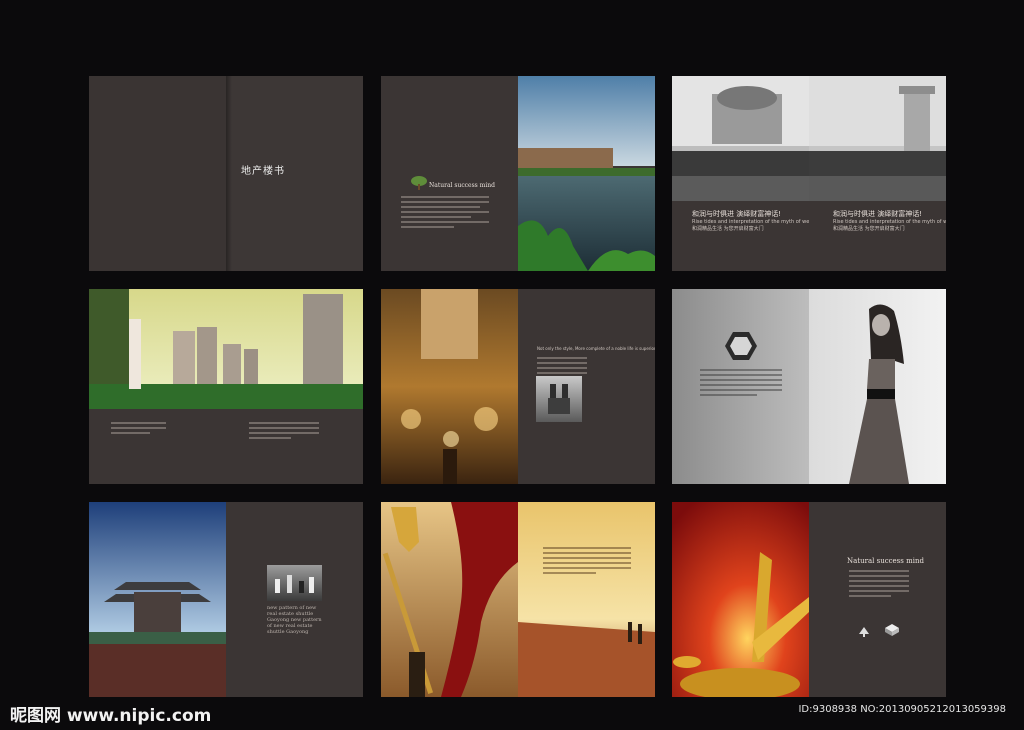 This screenshot has height=730, width=1024. I want to click on spread-gold: Natural success mind, so click(809, 599).